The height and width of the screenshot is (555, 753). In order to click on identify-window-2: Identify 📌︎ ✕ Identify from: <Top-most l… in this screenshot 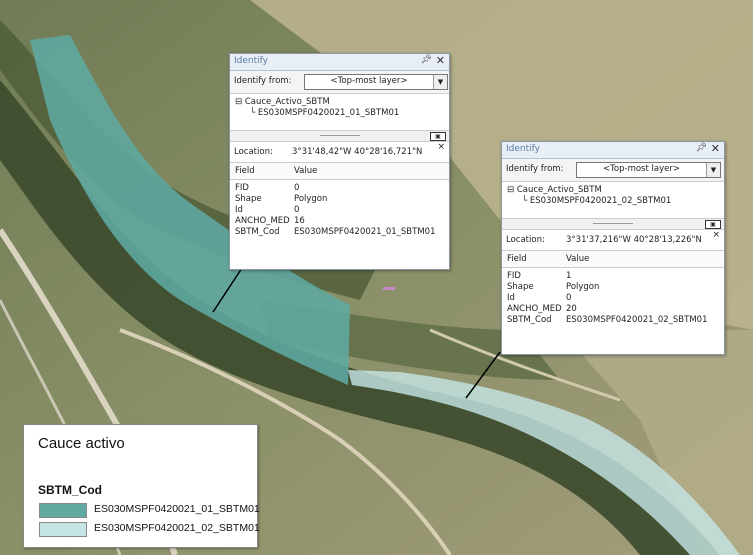, I will do `click(613, 248)`.